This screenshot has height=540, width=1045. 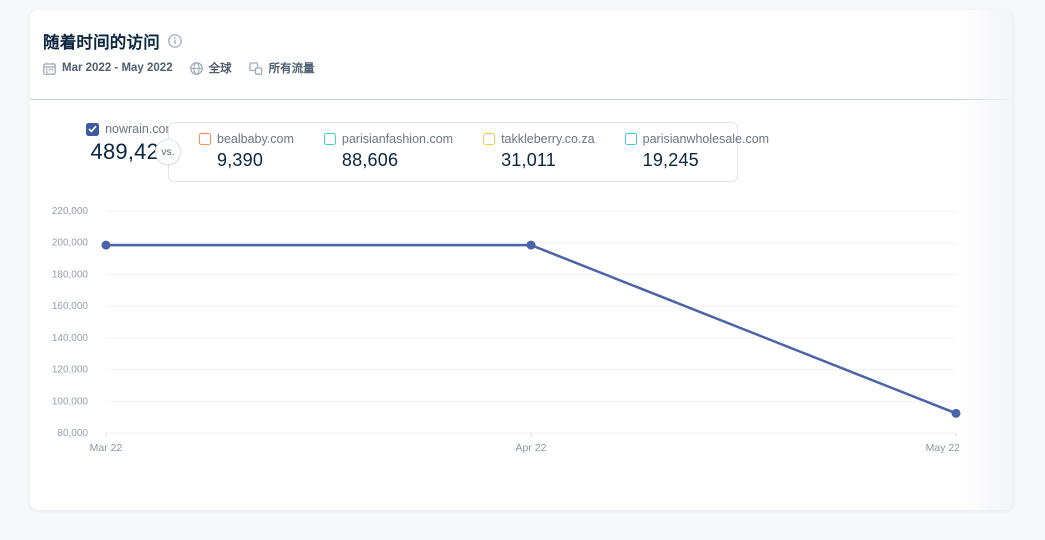 I want to click on date-range-label: Mar 2022 - May 2022, so click(x=117, y=68).